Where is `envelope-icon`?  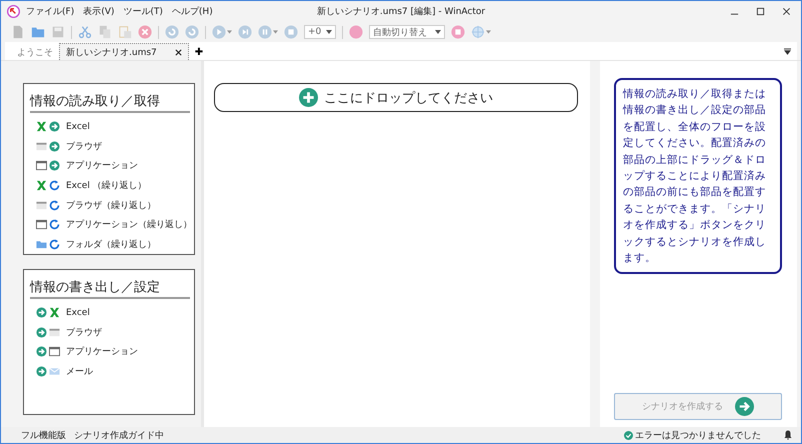
envelope-icon is located at coordinates (54, 372).